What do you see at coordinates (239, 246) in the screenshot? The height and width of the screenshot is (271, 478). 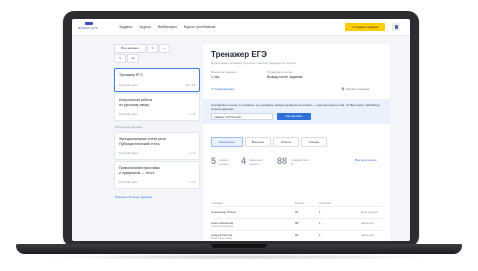 I see `laptop-notch` at bounding box center [239, 246].